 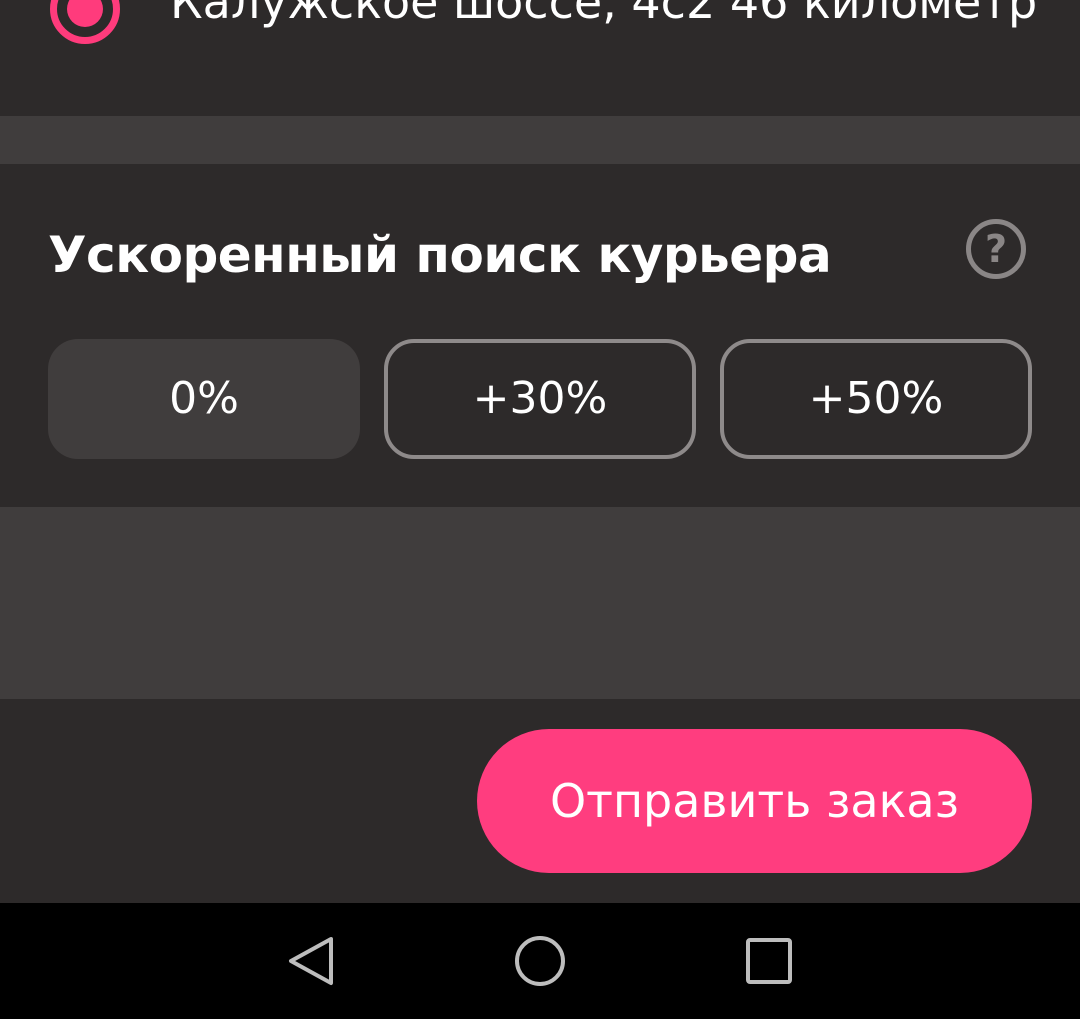 I want to click on speed-option-0: 0%, so click(x=204, y=399).